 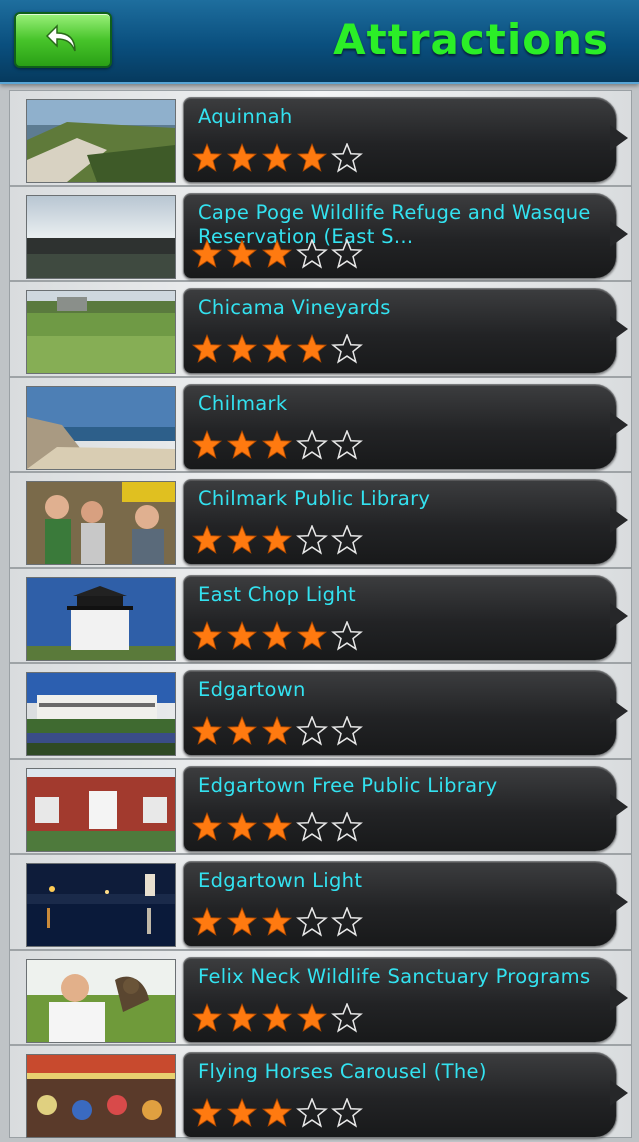 I want to click on attraction-name: Felix Neck Wildlife Sanctuary Programs, so click(x=394, y=976).